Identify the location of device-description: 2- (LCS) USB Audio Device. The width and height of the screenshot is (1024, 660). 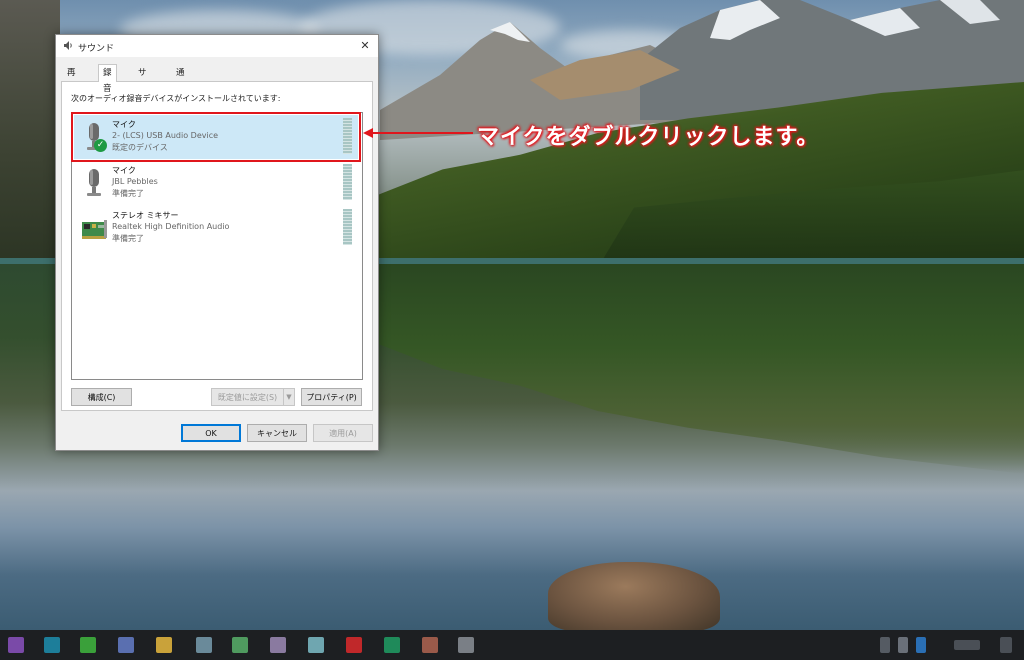
(165, 135).